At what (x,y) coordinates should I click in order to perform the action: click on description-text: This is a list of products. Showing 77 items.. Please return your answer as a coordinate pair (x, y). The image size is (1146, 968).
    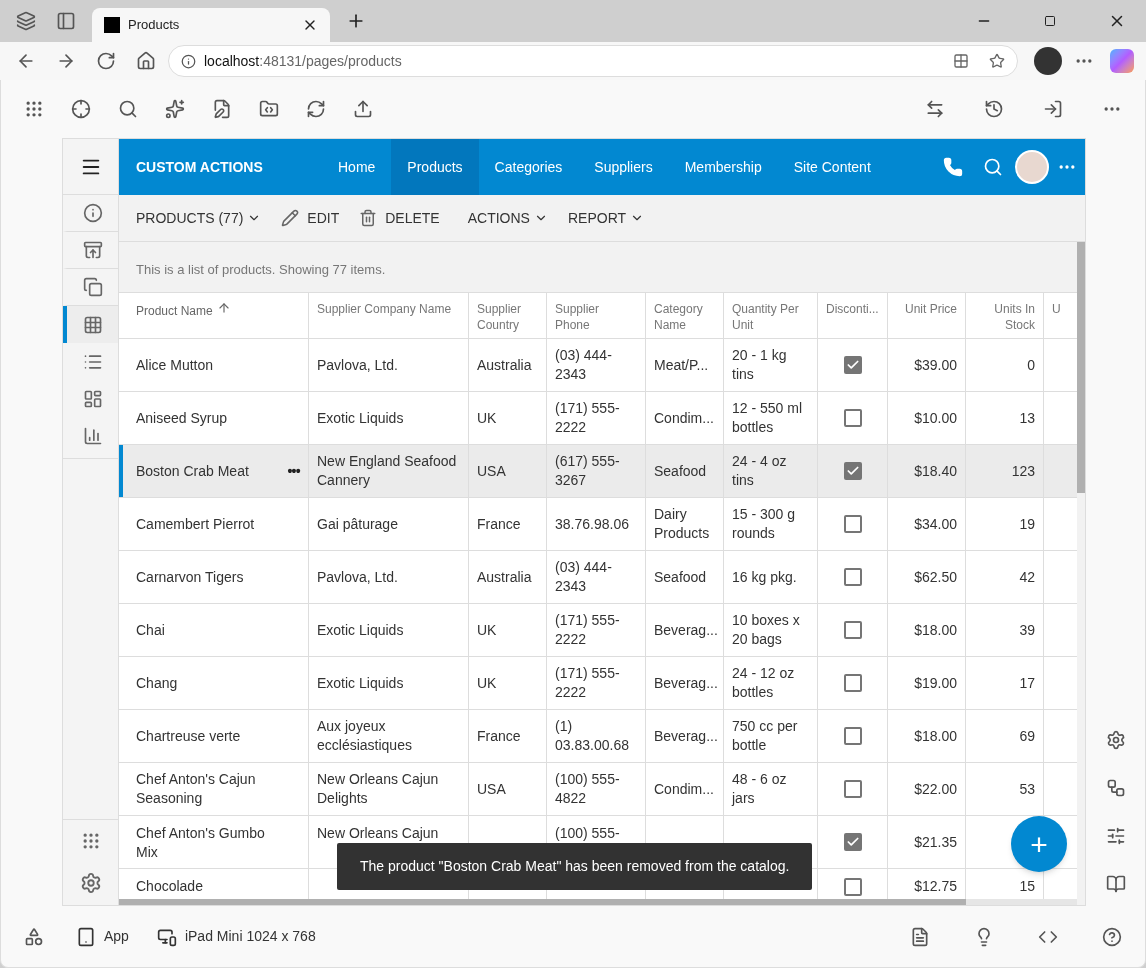
    Looking at the image, I should click on (261, 269).